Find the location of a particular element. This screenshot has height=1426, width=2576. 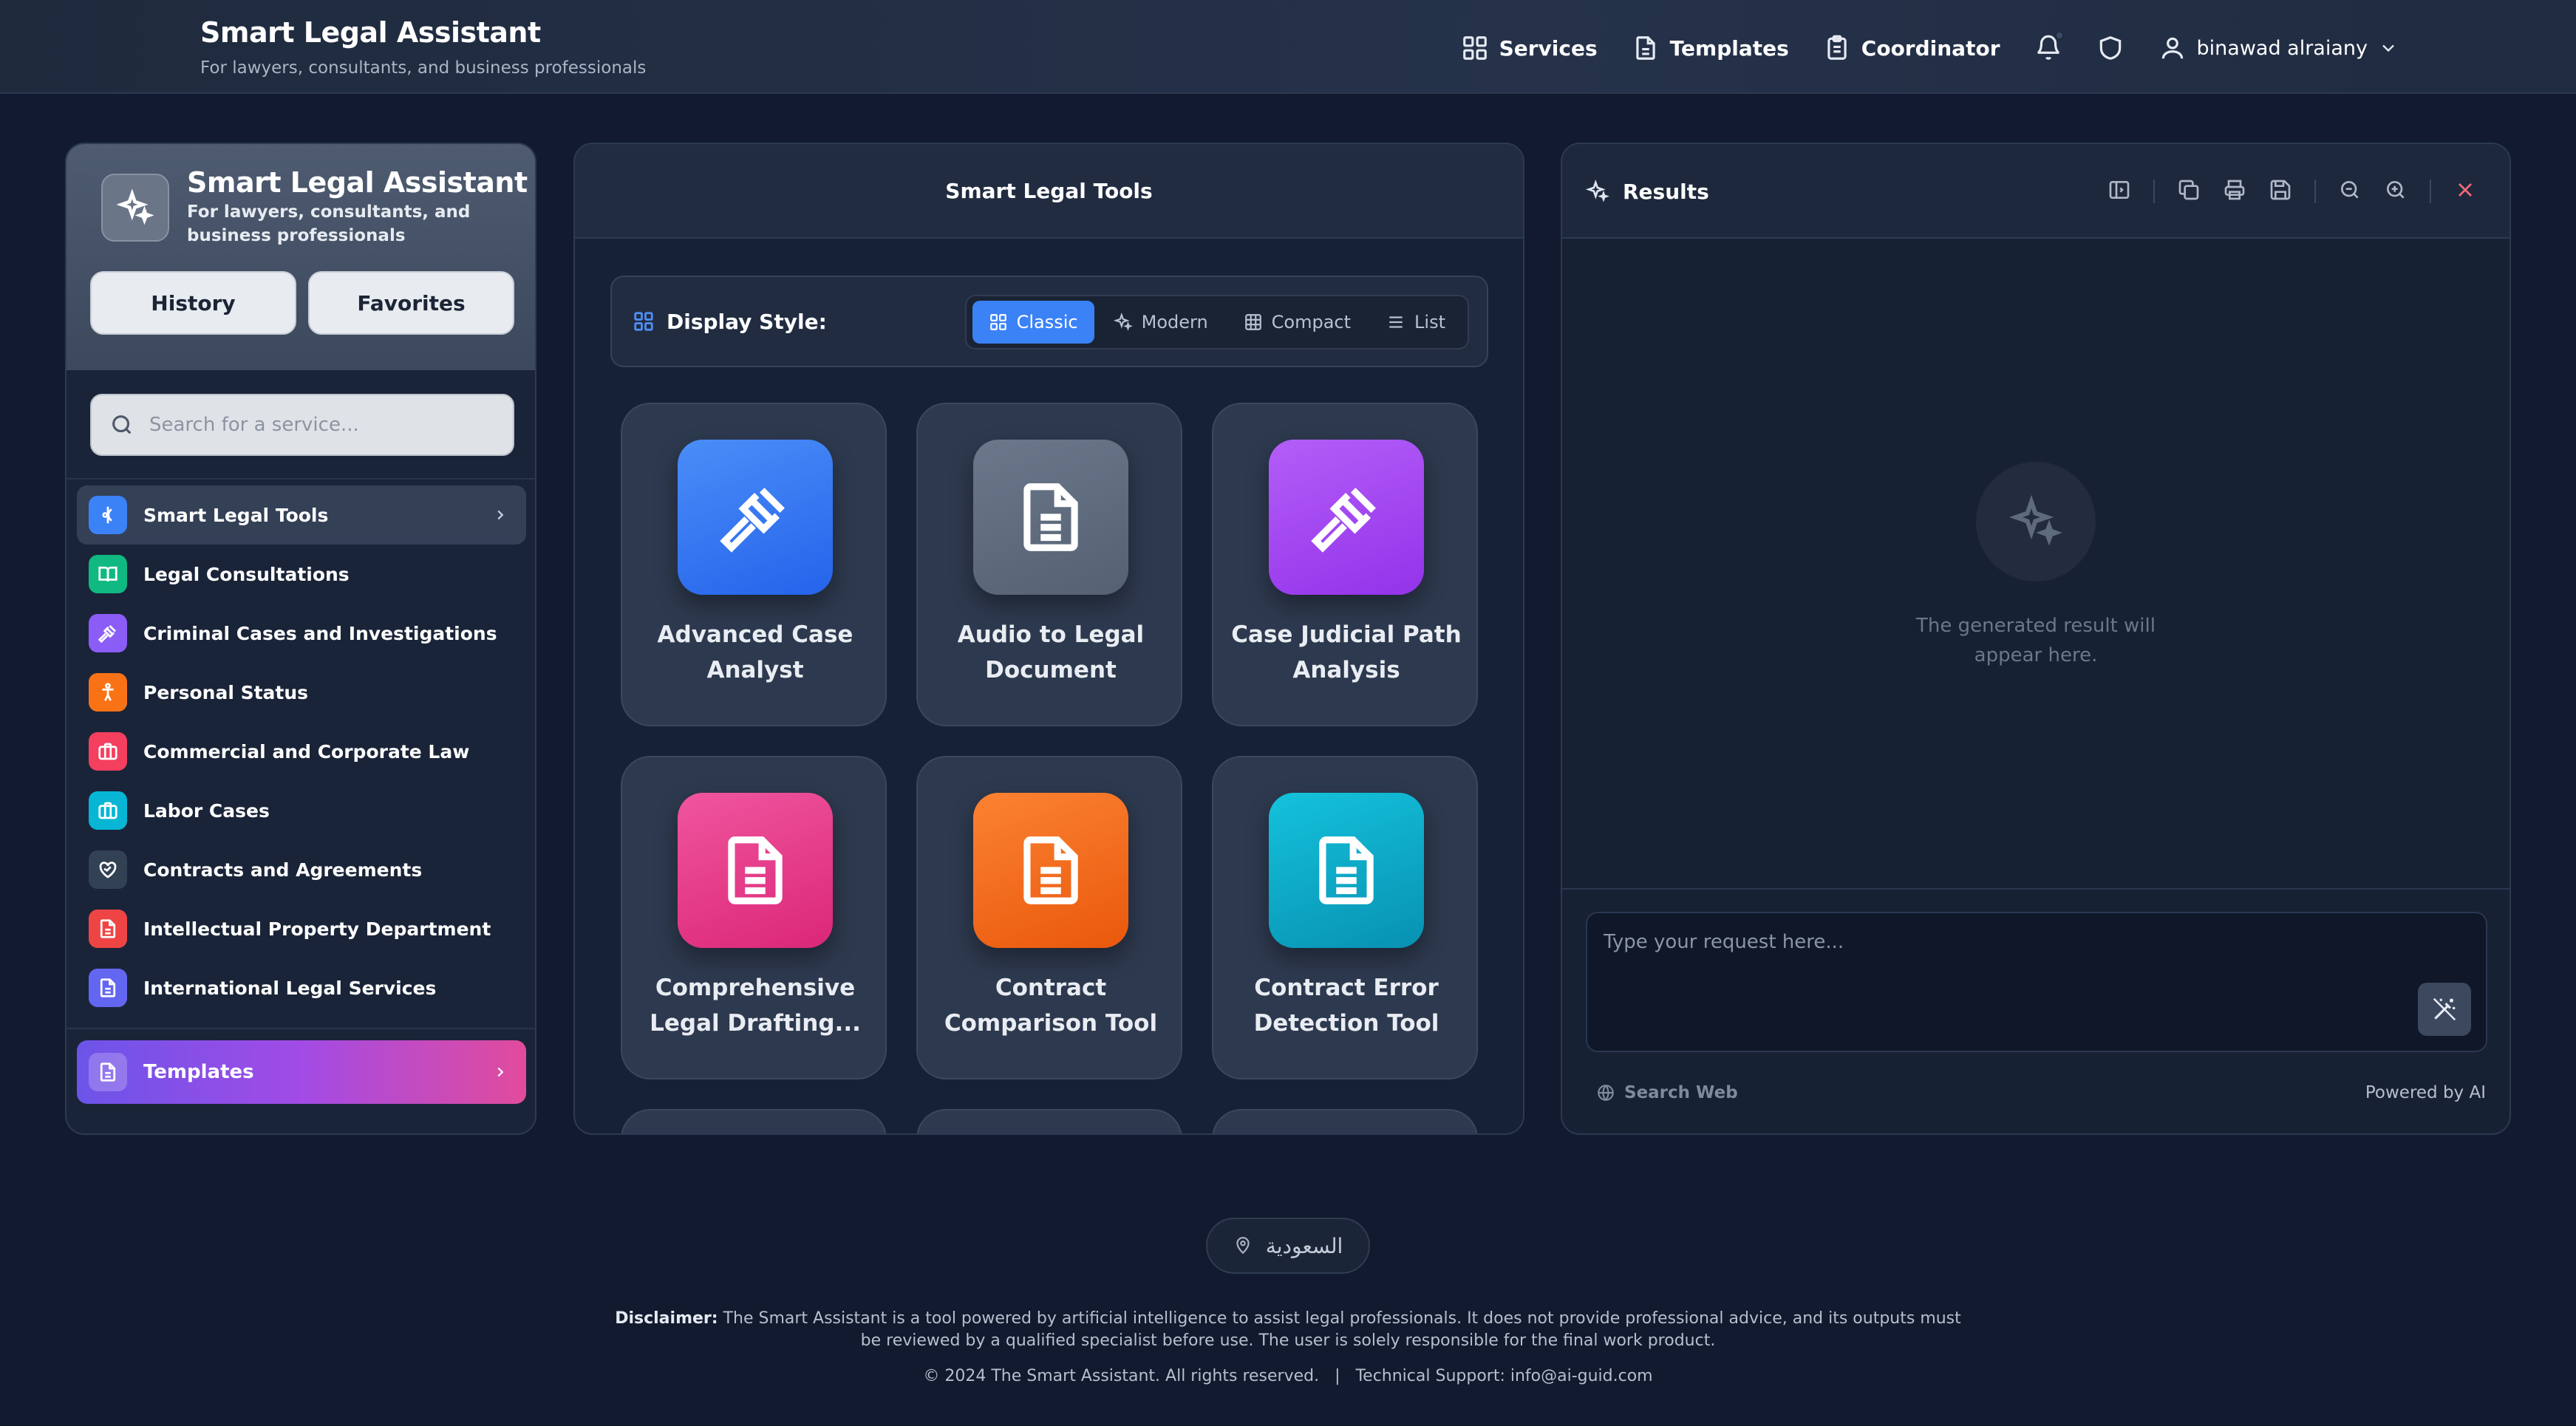

printer-icon is located at coordinates (2234, 190).